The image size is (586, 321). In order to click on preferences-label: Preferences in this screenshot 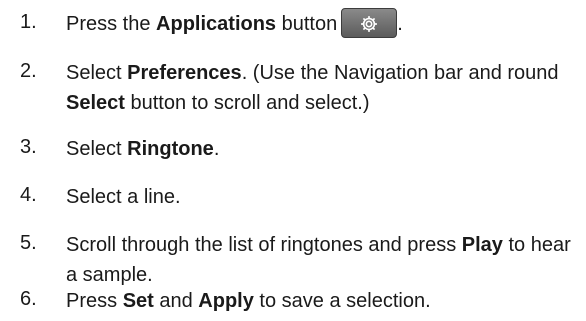, I will do `click(184, 73)`.